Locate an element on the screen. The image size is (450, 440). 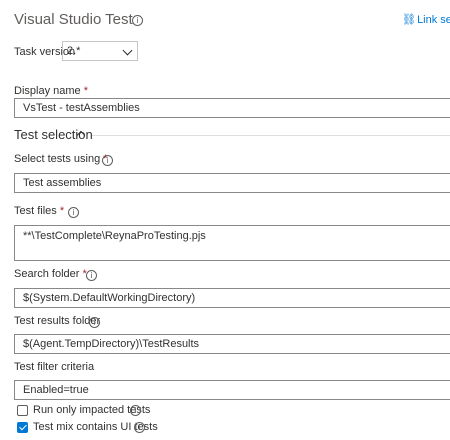
link-settings-link: ⛓ Link sett is located at coordinates (426, 19).